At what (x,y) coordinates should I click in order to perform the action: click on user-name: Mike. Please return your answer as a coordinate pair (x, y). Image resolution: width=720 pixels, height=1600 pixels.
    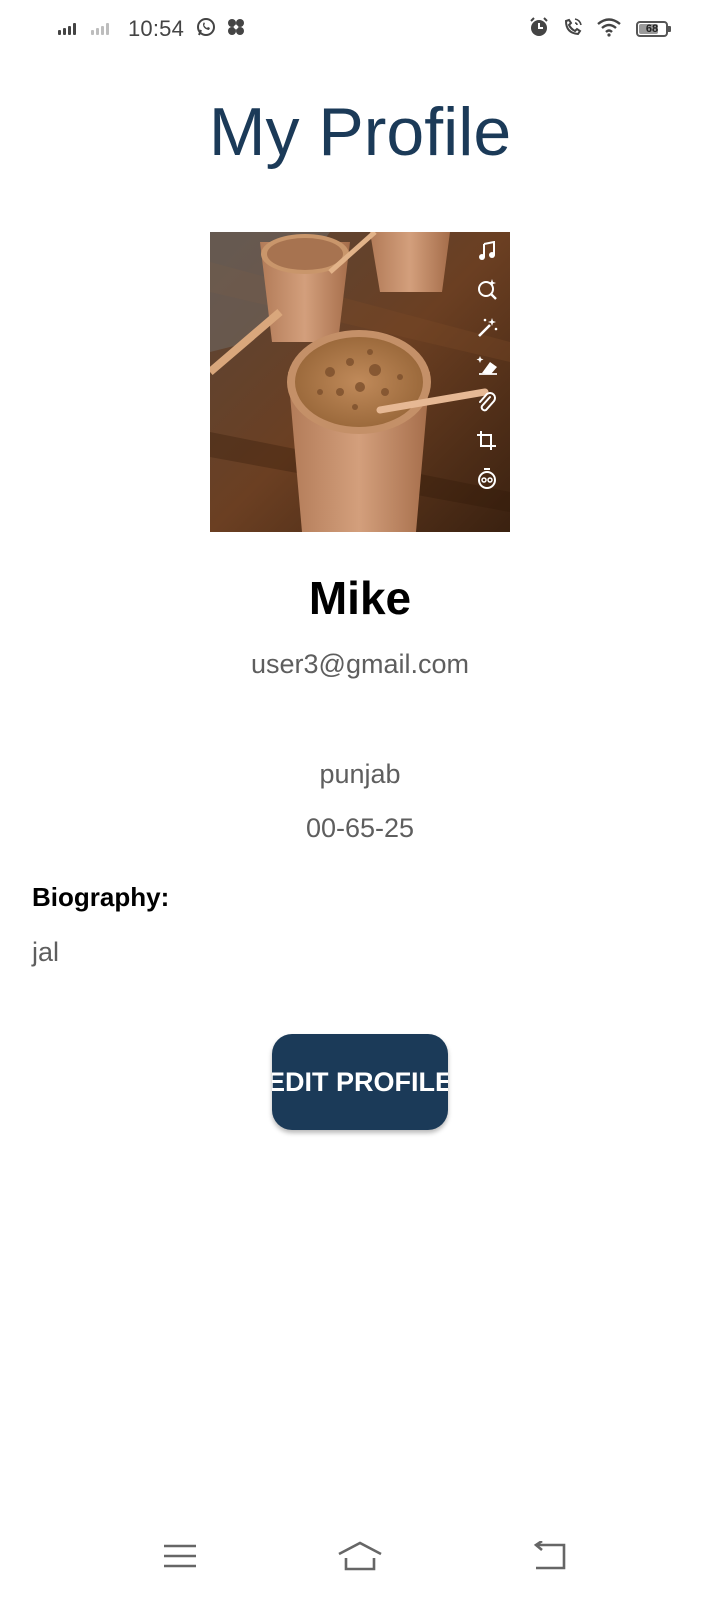
    Looking at the image, I should click on (360, 598).